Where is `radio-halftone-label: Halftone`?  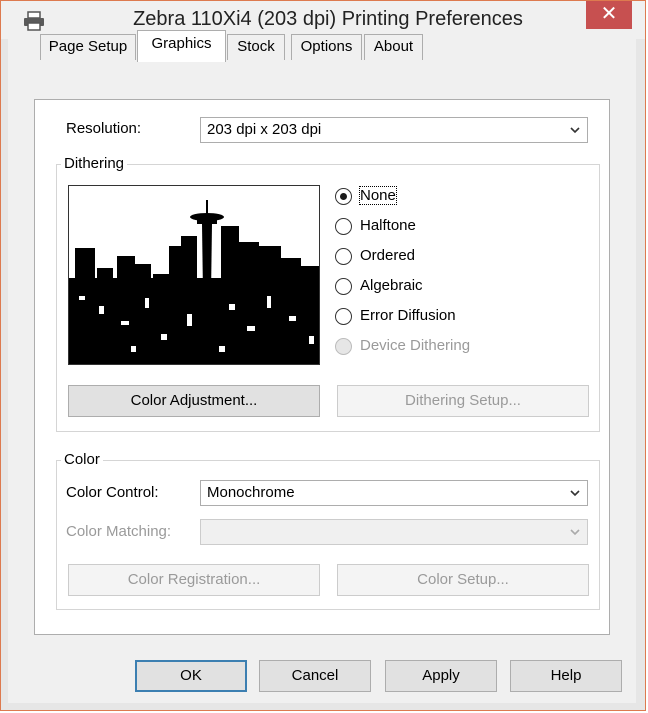
radio-halftone-label: Halftone is located at coordinates (388, 225).